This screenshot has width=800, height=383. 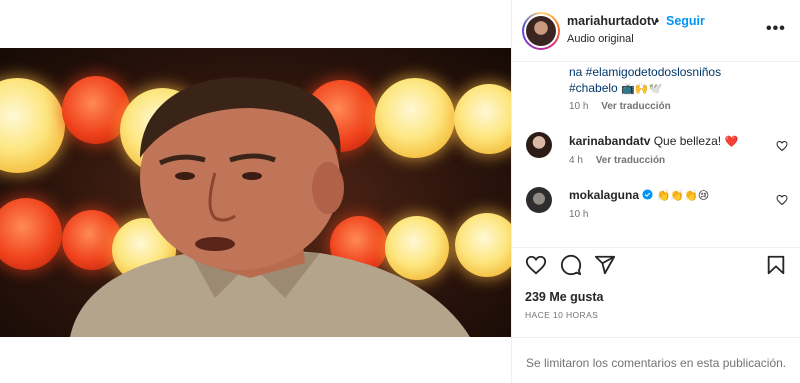 I want to click on comment-time: 4 h, so click(x=576, y=160).